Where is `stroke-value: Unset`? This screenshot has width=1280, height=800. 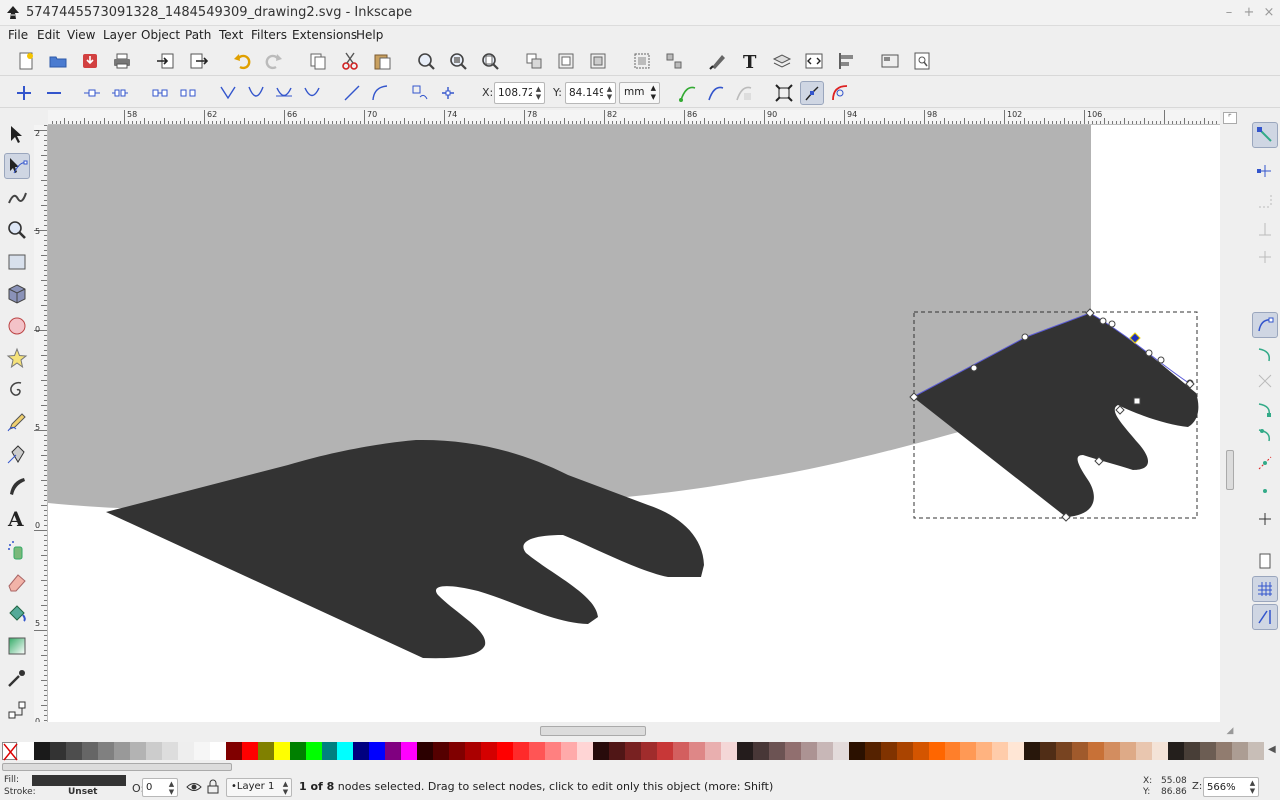 stroke-value: Unset is located at coordinates (82, 792).